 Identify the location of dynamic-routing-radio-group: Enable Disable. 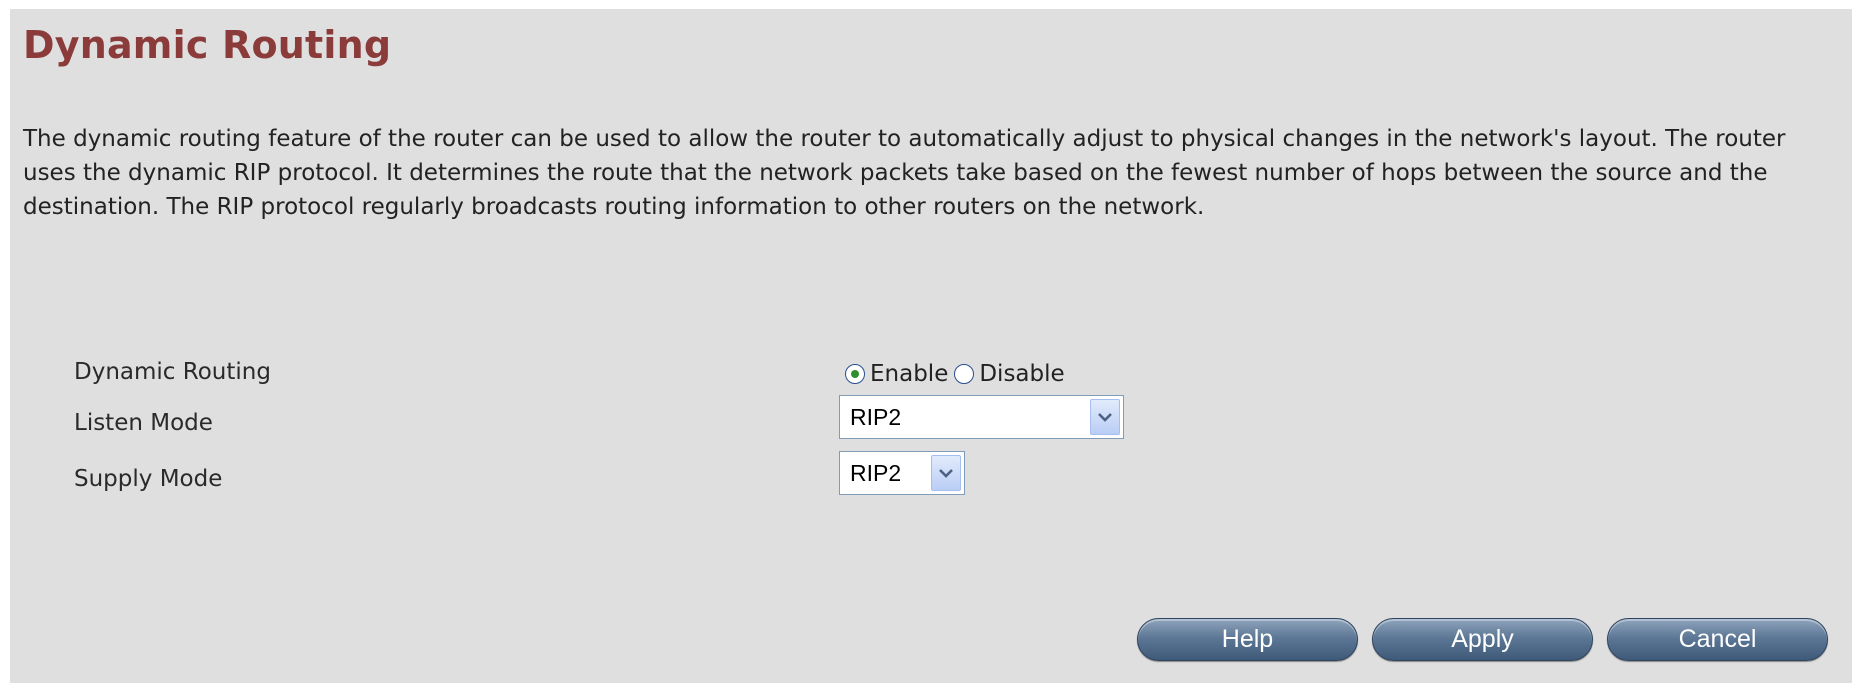
(958, 374).